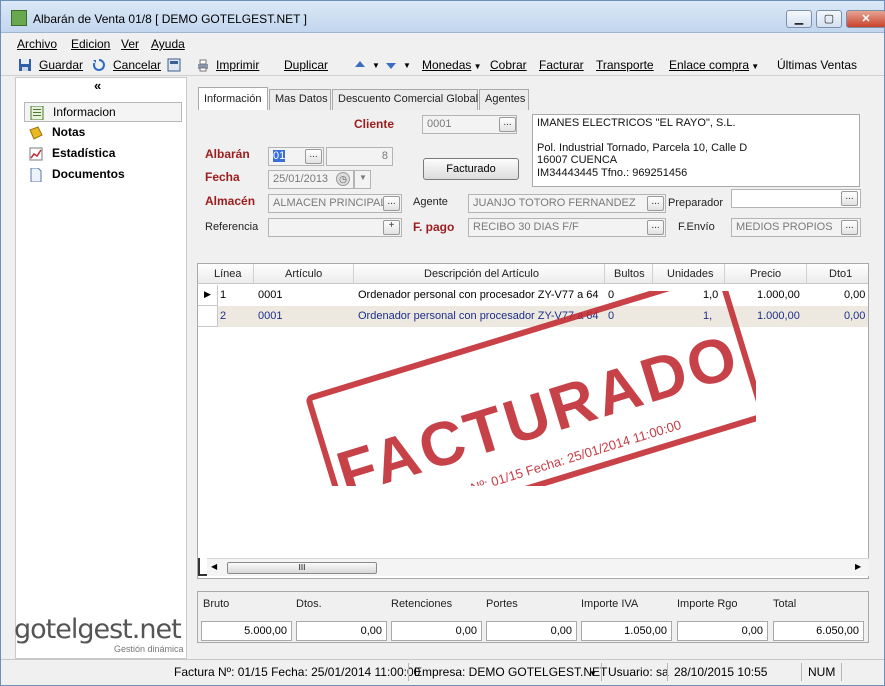  I want to click on menu-ver: Ver, so click(130, 44).